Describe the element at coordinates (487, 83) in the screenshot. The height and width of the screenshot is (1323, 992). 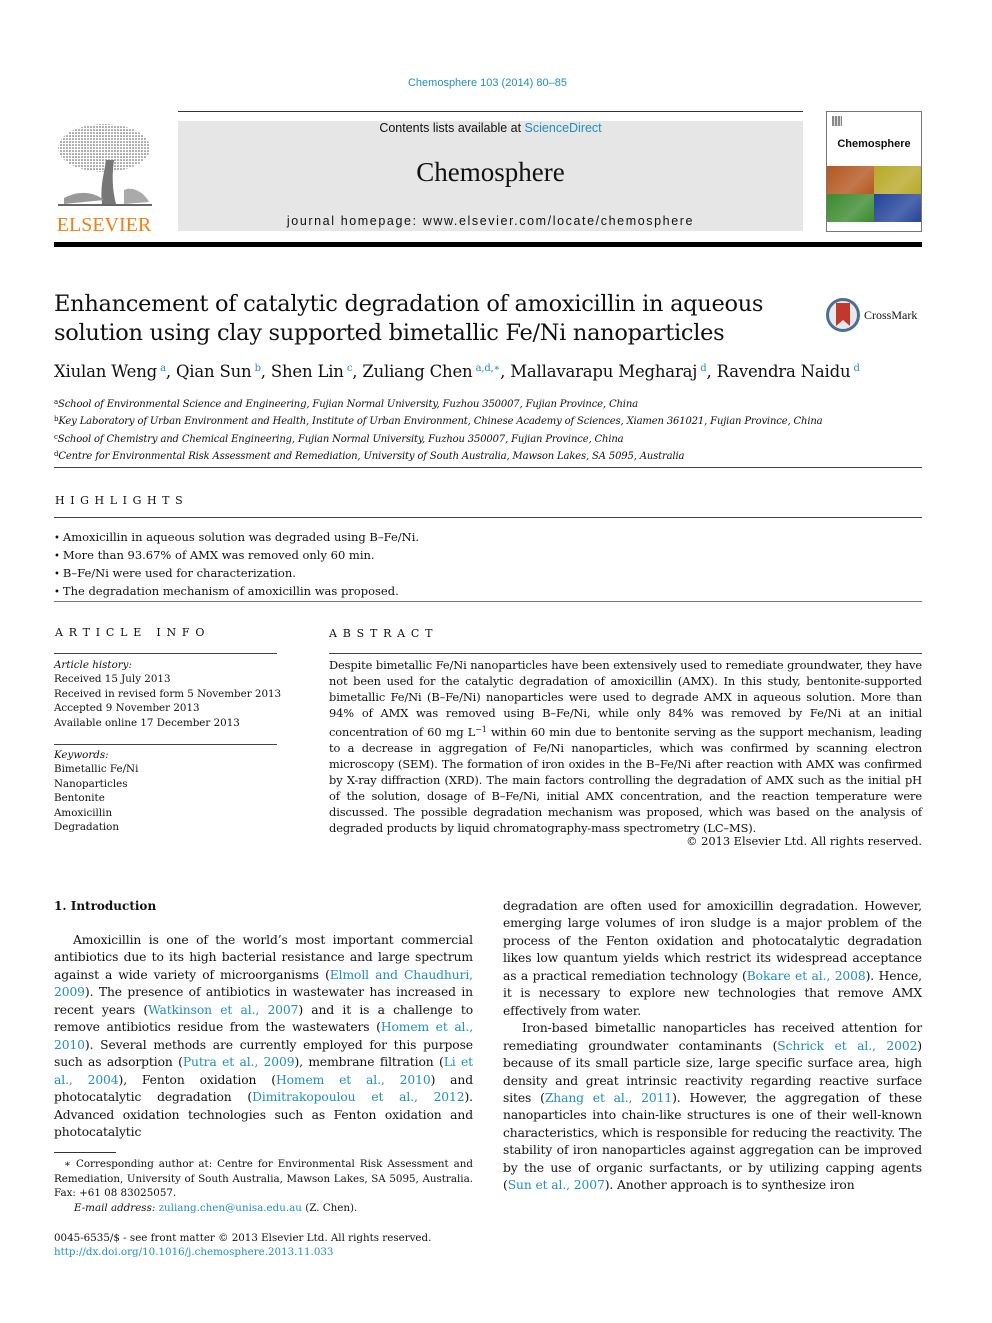
I see `journal-reference-link: Chemosphere 103 (2014) 80–85` at that location.